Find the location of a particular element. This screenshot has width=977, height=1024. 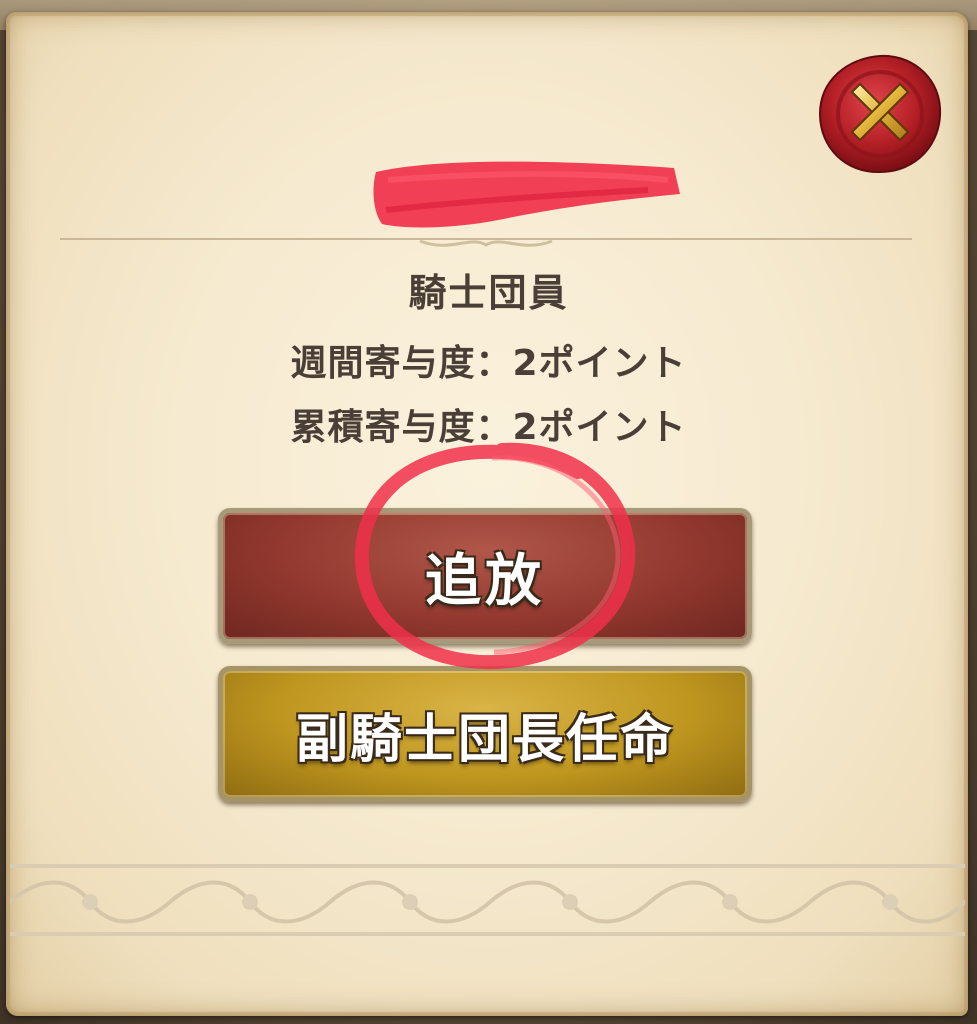

appoint-vice-leader-label: 副騎士団長任命 is located at coordinates (484, 739).